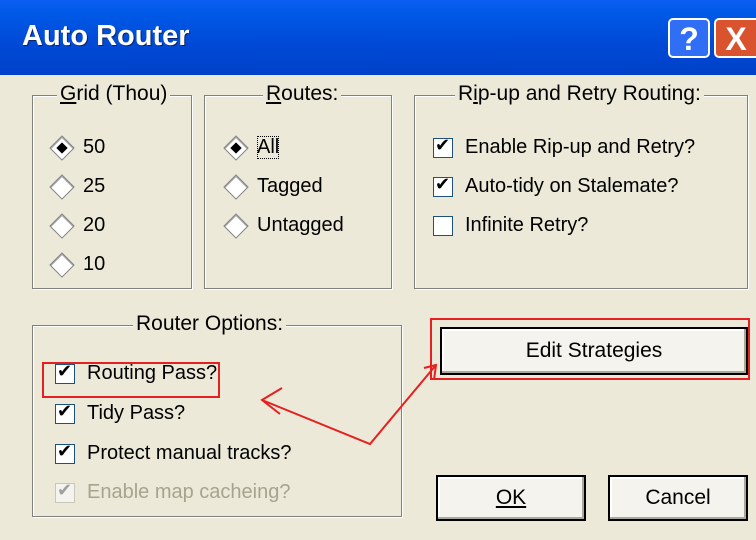 Image resolution: width=756 pixels, height=540 pixels. What do you see at coordinates (349, 404) in the screenshot?
I see `annotation-arrow-icon` at bounding box center [349, 404].